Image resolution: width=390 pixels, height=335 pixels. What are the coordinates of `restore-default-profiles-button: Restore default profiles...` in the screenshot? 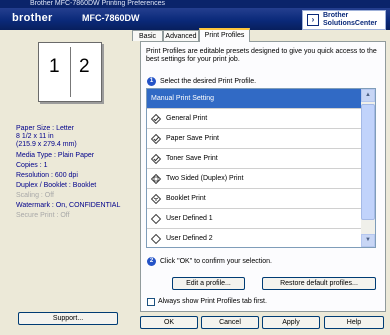 It's located at (319, 283).